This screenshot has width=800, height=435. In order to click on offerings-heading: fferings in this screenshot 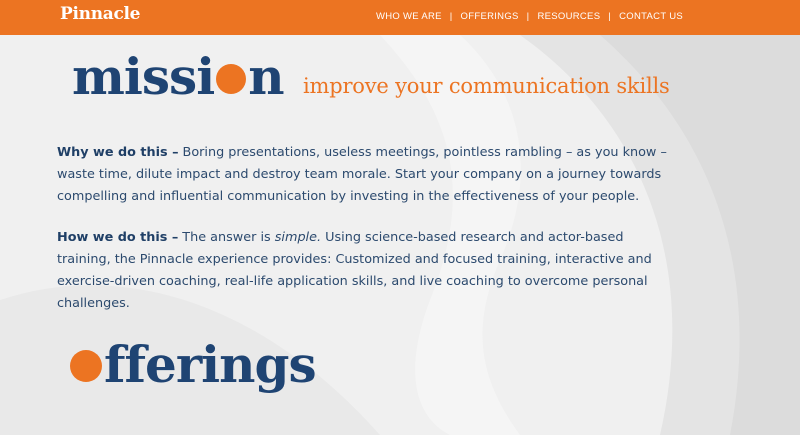, I will do `click(193, 365)`.